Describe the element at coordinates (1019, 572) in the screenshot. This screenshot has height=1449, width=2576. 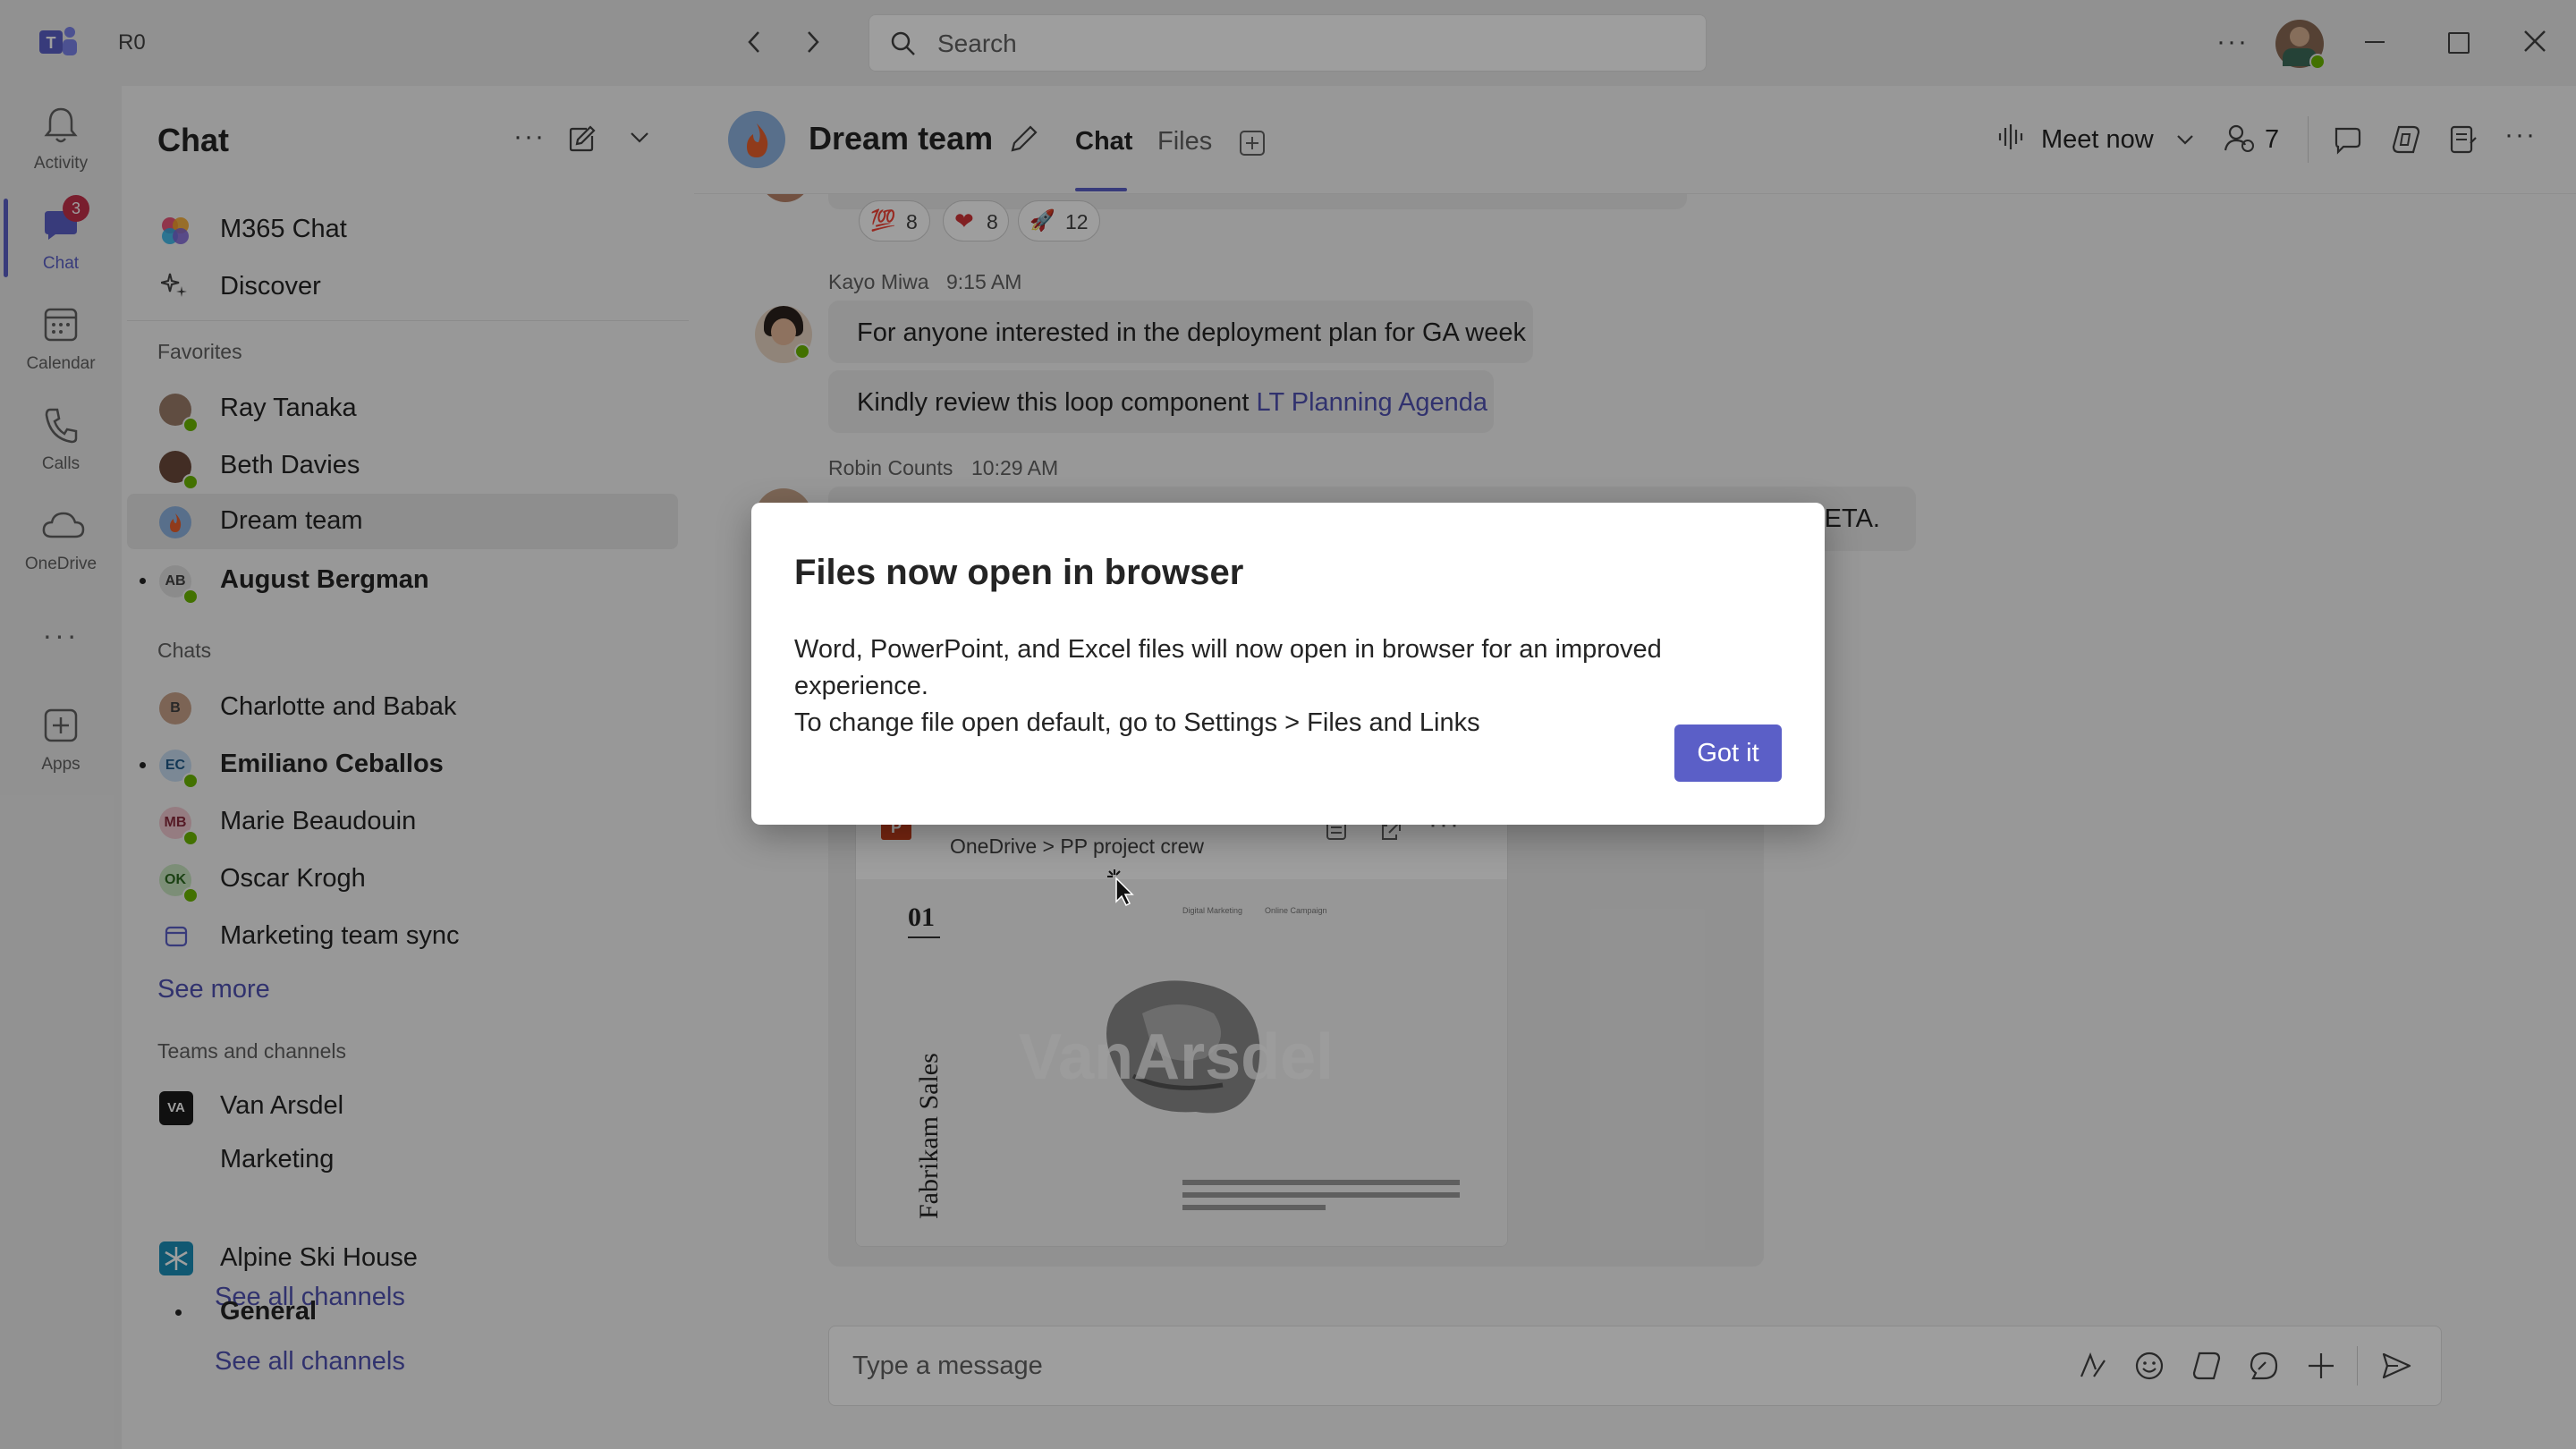
I see `dialog-title: Files now open in browser` at that location.